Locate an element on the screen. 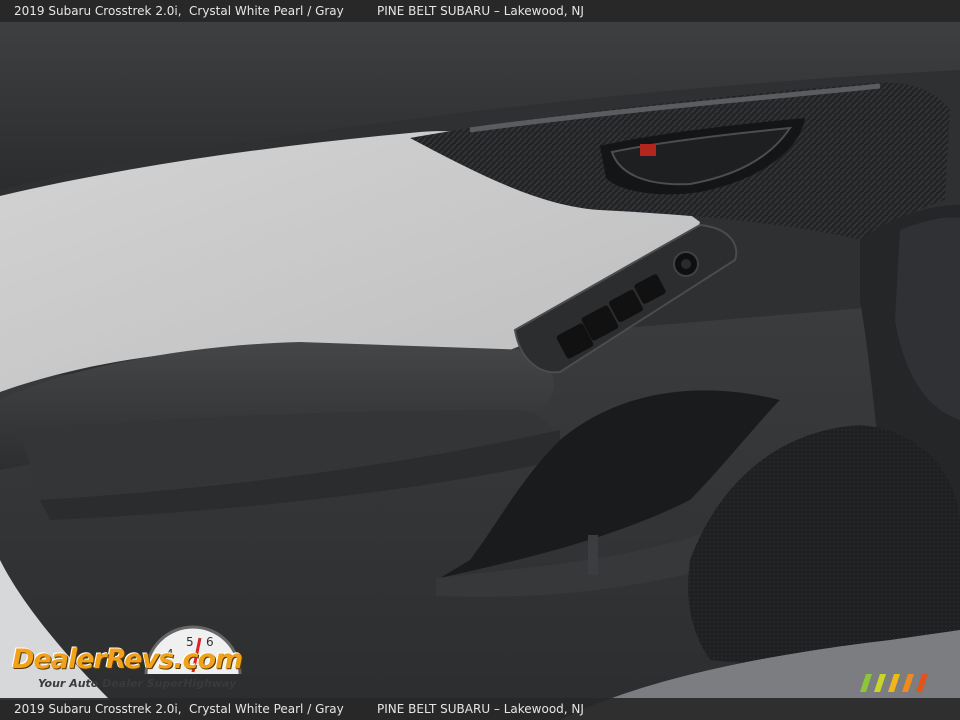 This screenshot has height=720, width=960. stripes-logo-icon is located at coordinates (894, 683).